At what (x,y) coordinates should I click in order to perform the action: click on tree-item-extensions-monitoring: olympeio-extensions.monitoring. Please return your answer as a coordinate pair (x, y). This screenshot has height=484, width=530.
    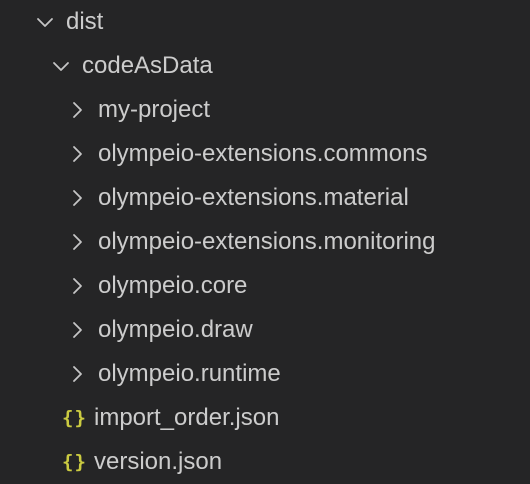
    Looking at the image, I should click on (265, 242).